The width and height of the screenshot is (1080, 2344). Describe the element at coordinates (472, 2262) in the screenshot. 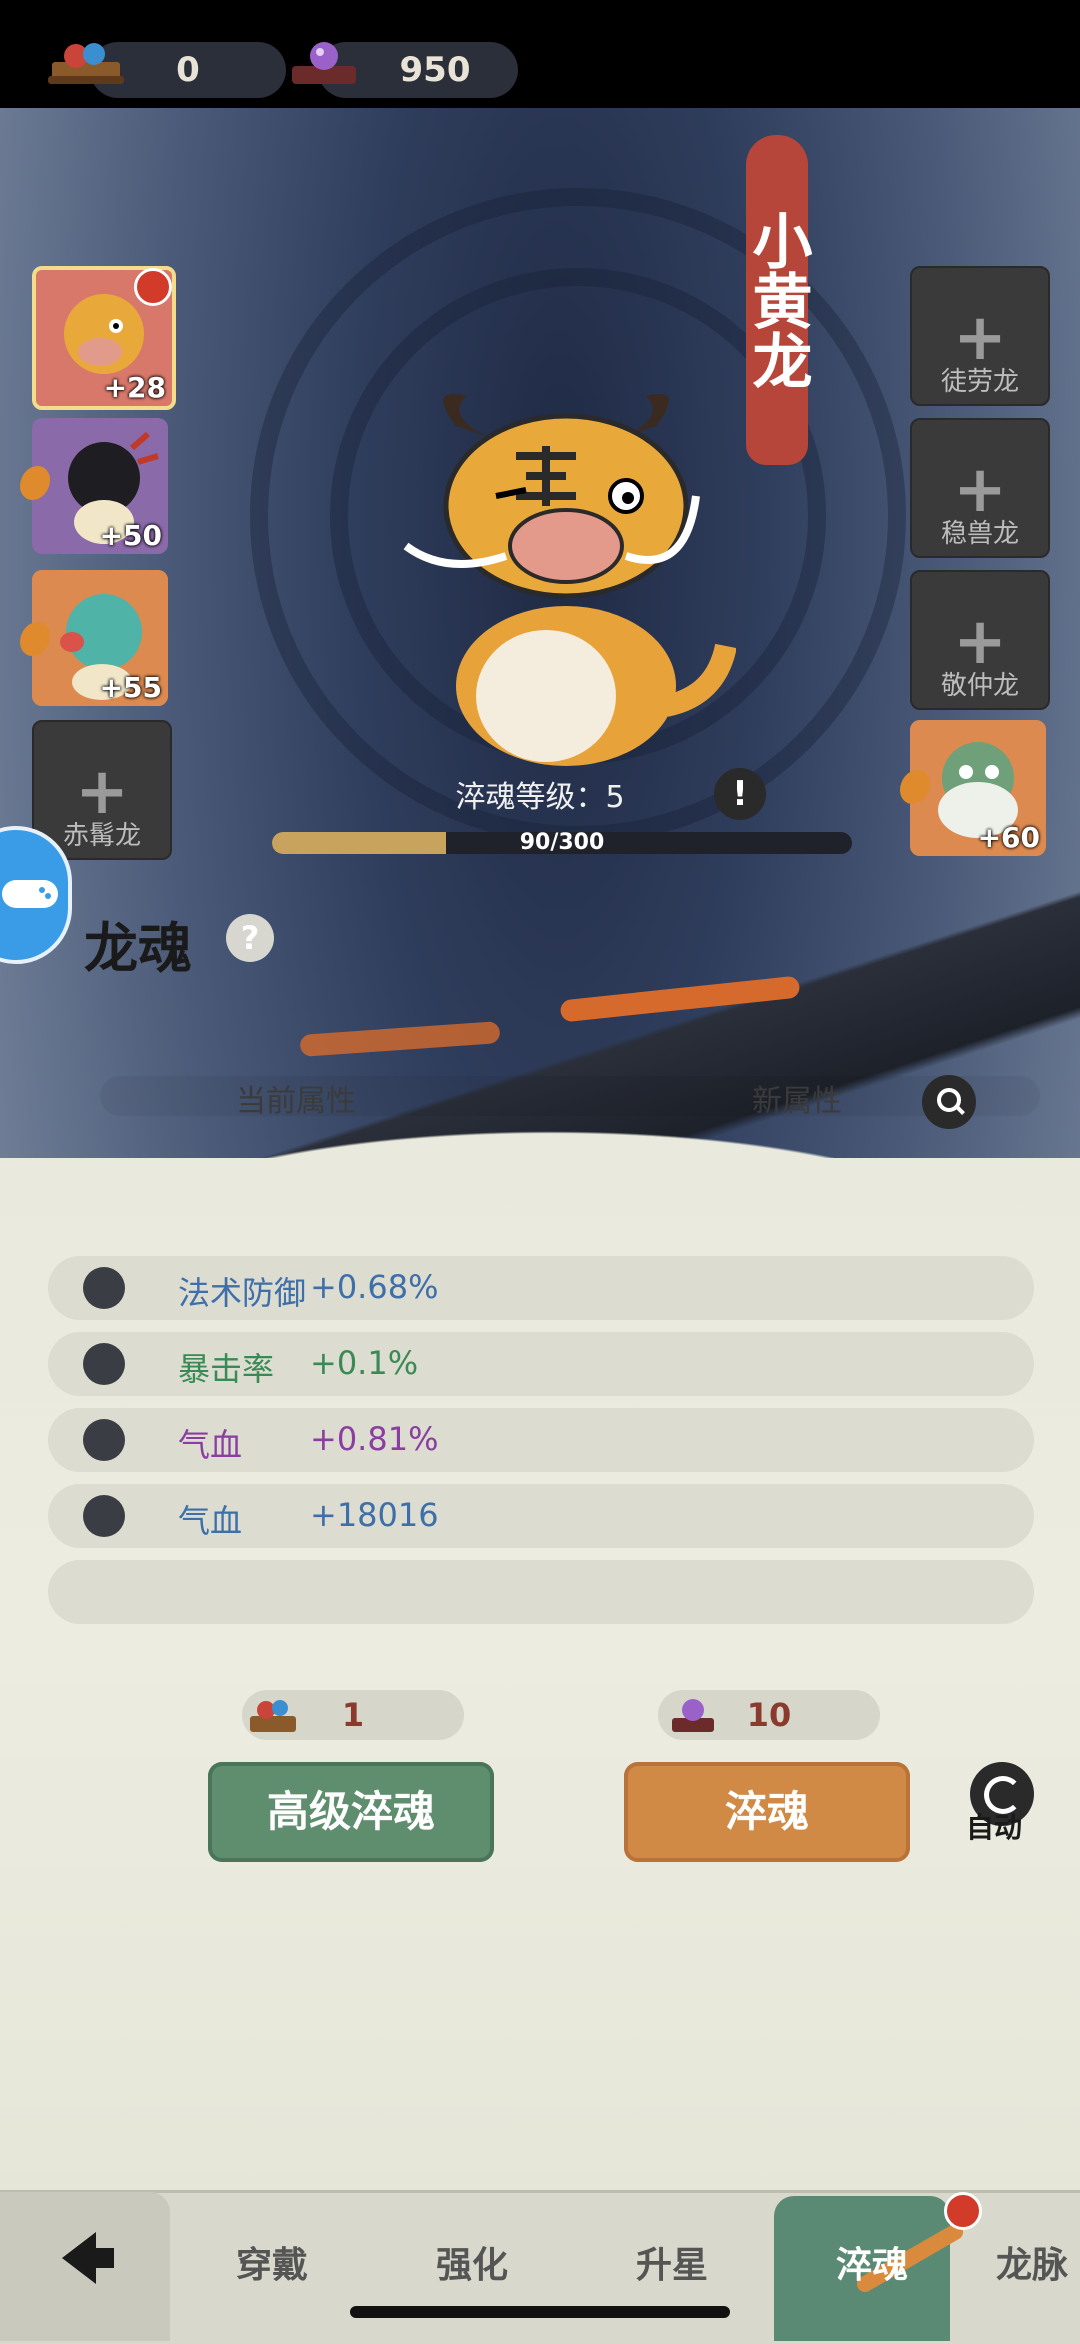

I see `tab-enhance: 强化` at that location.